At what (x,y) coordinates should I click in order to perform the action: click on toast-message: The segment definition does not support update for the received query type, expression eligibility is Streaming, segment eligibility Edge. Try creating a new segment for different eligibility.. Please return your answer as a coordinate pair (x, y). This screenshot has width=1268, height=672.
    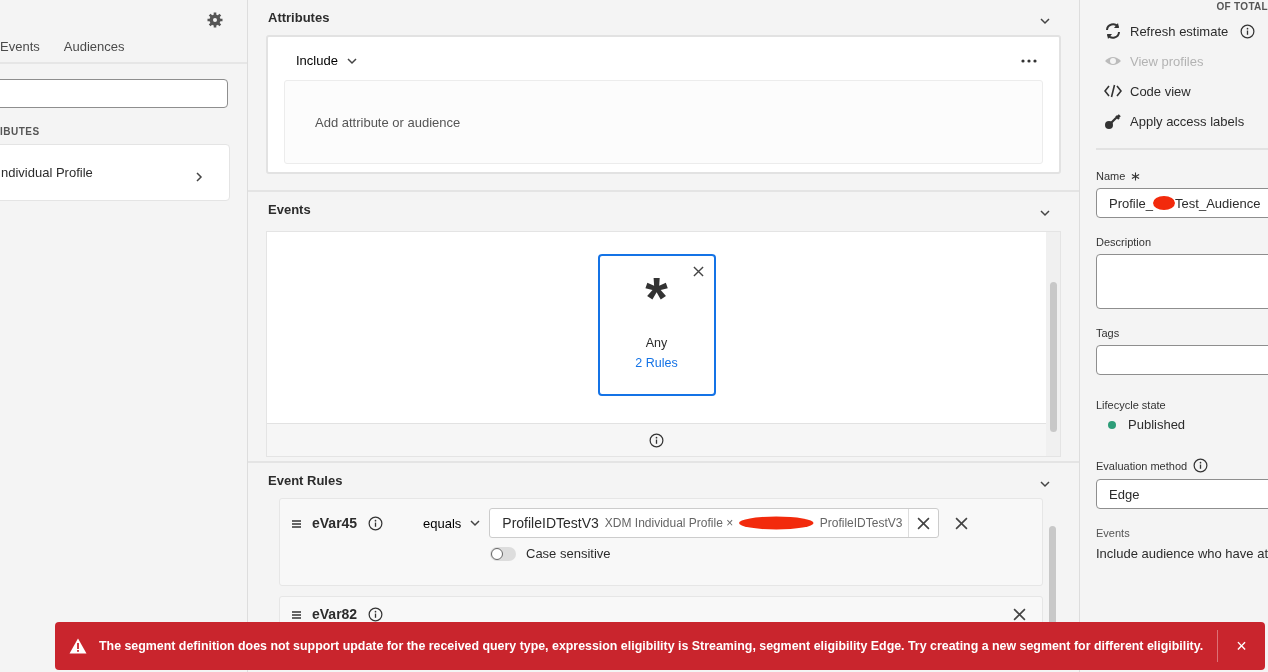
    Looking at the image, I should click on (651, 646).